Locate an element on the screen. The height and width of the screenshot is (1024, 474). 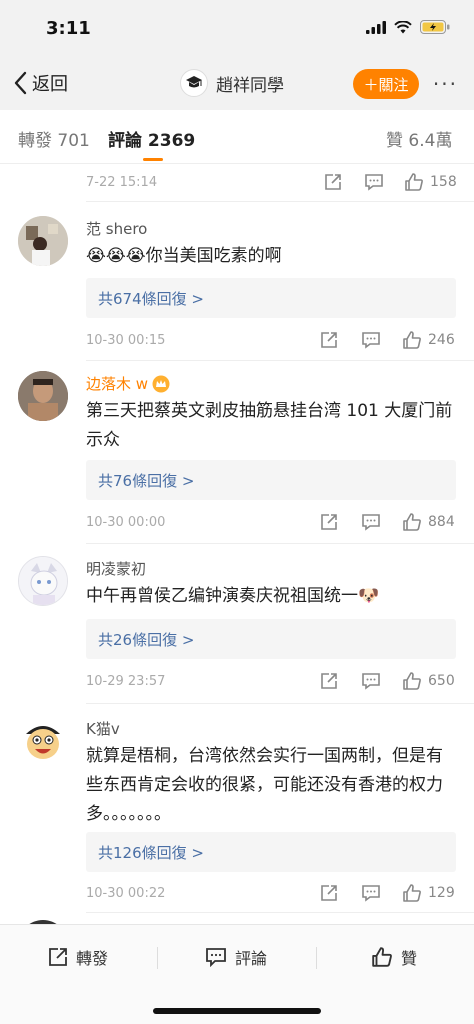
account-header: 趙祥同學 is located at coordinates (232, 83).